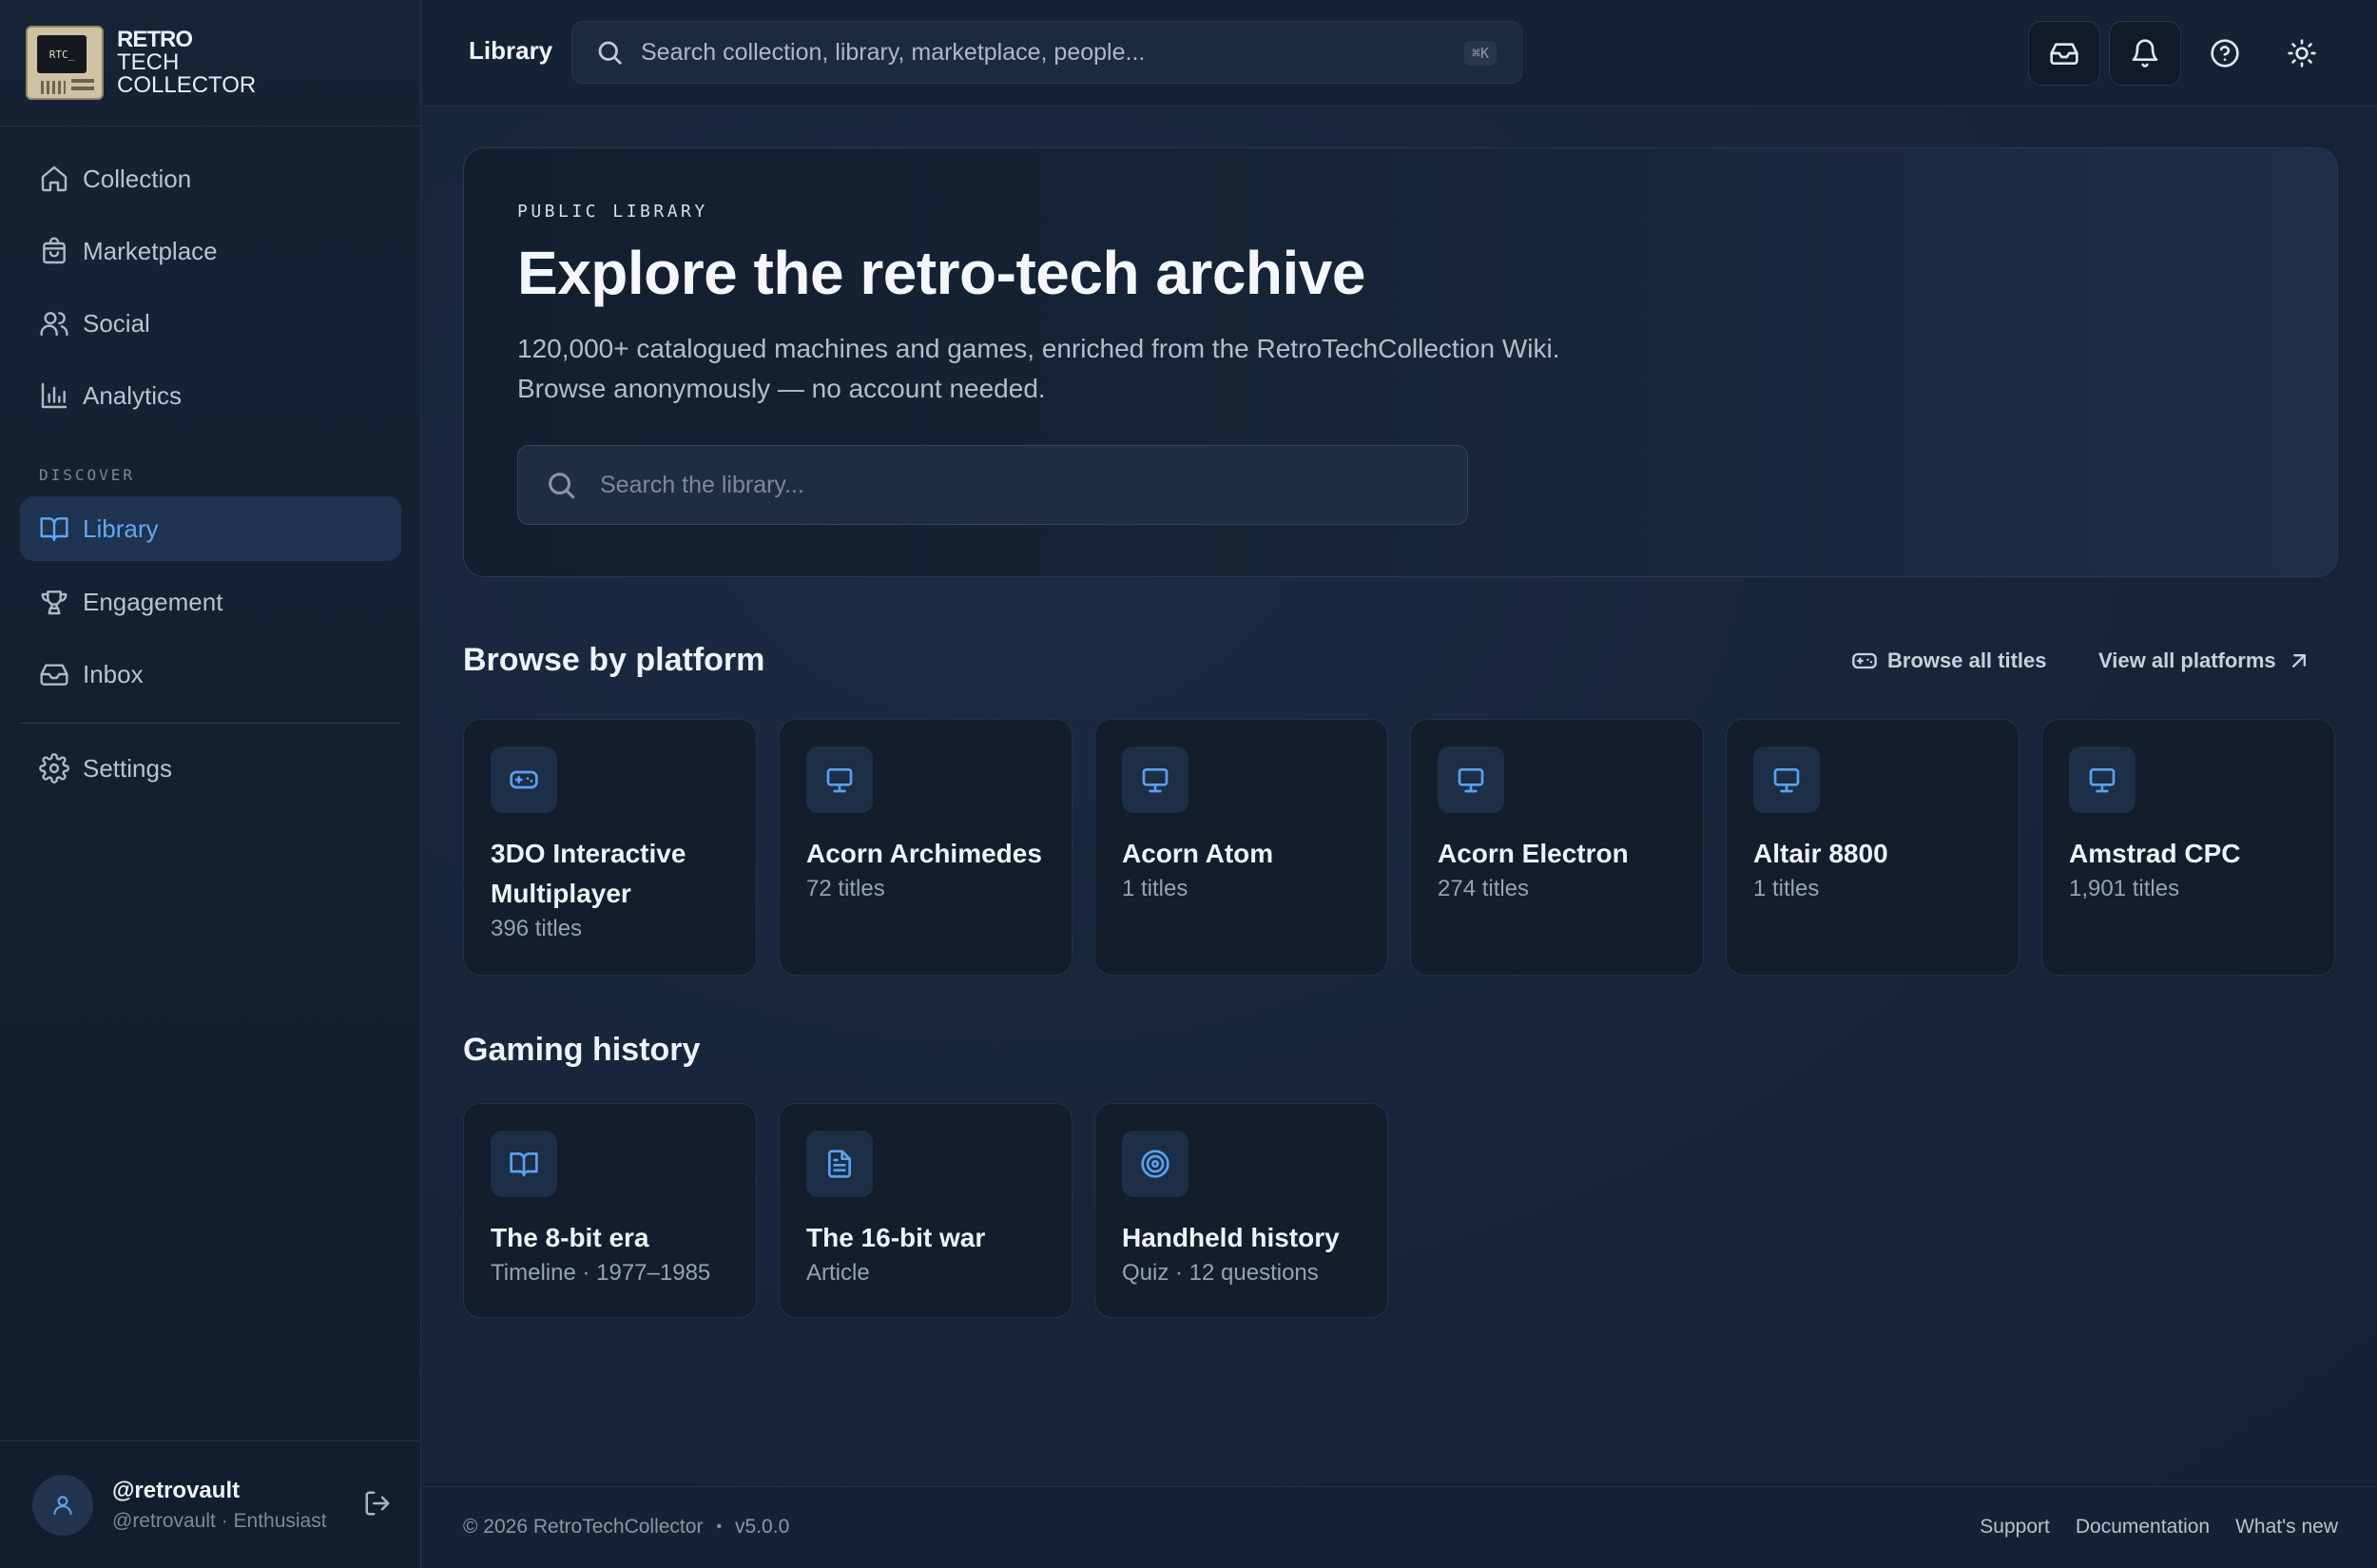 Image resolution: width=2377 pixels, height=1568 pixels. I want to click on user-profile: @retrovault @retrovault · Enthusiast, so click(217, 1505).